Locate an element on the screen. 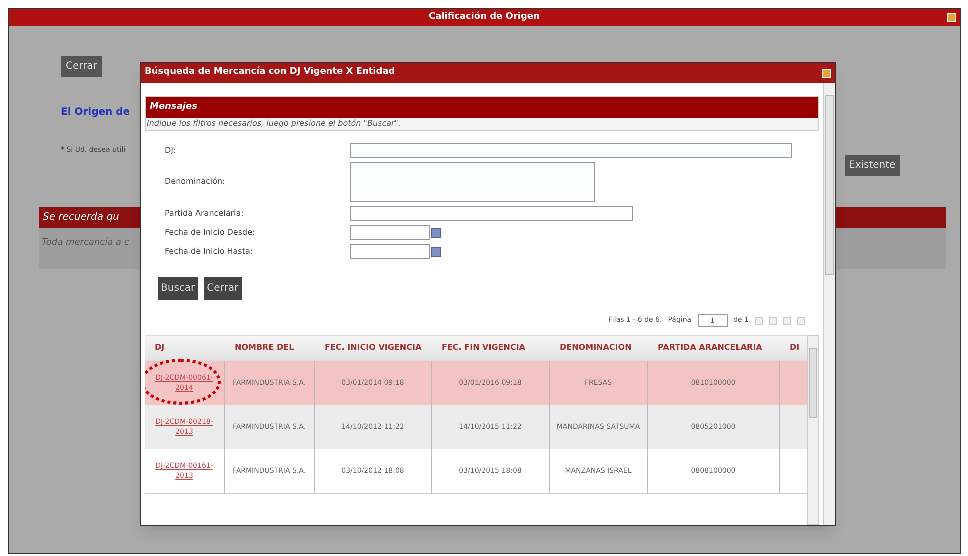 This screenshot has width=968, height=556. field-label: Partida Arancelaria: is located at coordinates (205, 214).